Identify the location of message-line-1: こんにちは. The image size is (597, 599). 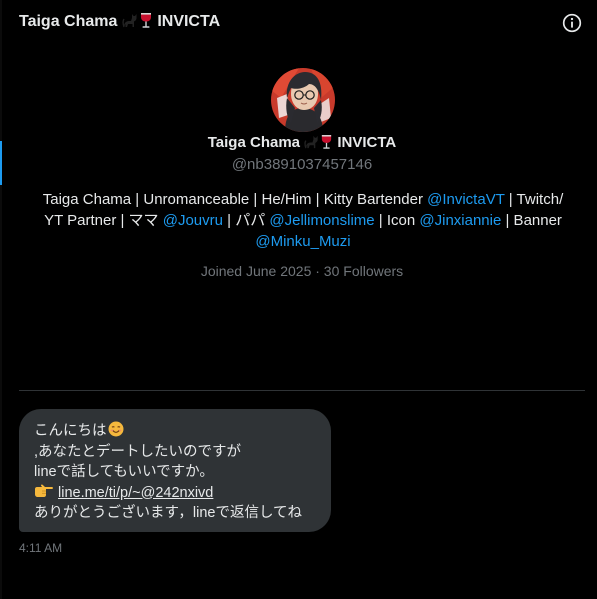
(175, 431).